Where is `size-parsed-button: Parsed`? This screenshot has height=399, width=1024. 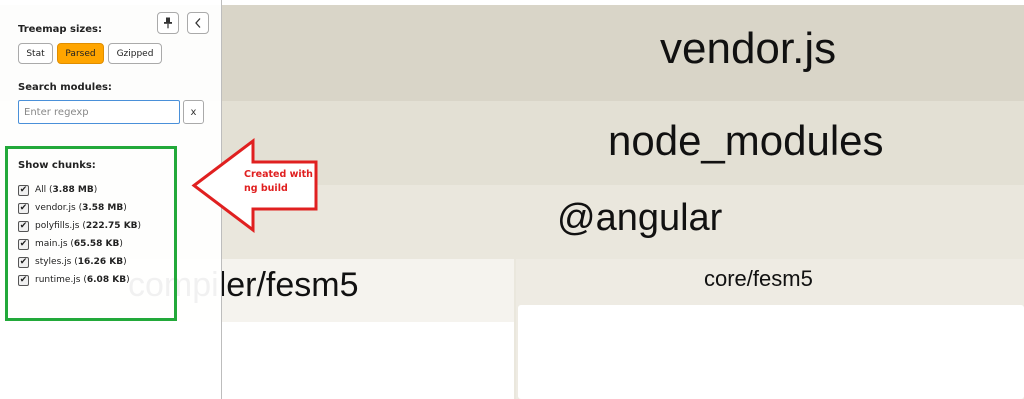
size-parsed-button: Parsed is located at coordinates (80, 53).